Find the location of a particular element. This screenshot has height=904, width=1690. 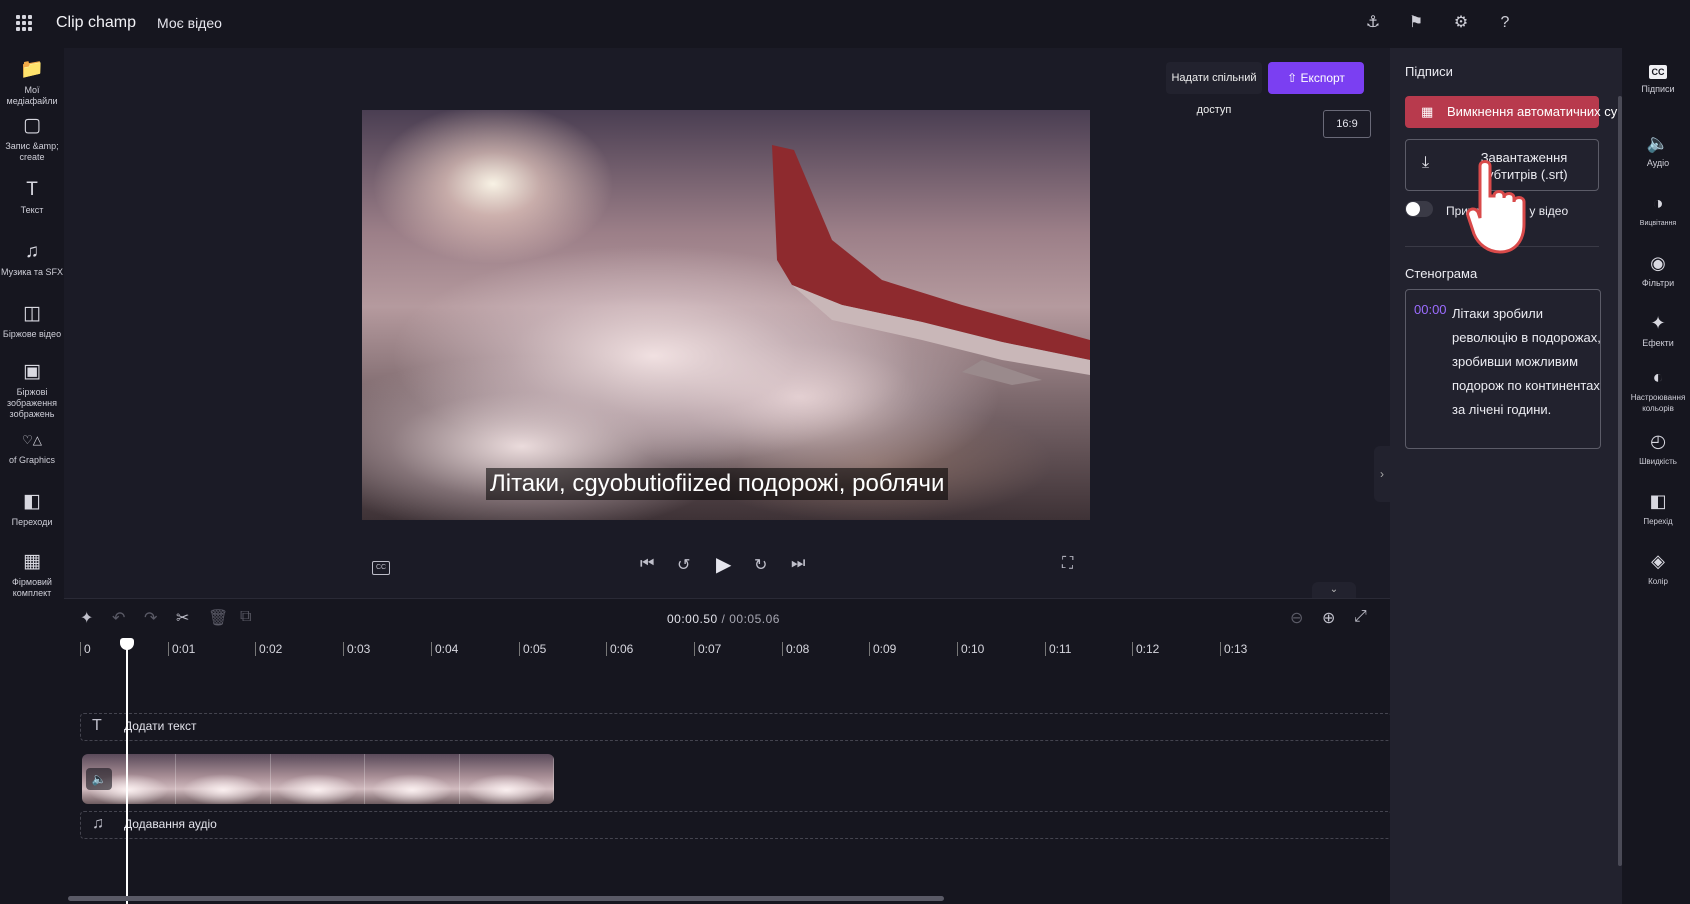

rightbar-item-speed: ◴ Швидкість is located at coordinates (1658, 448).